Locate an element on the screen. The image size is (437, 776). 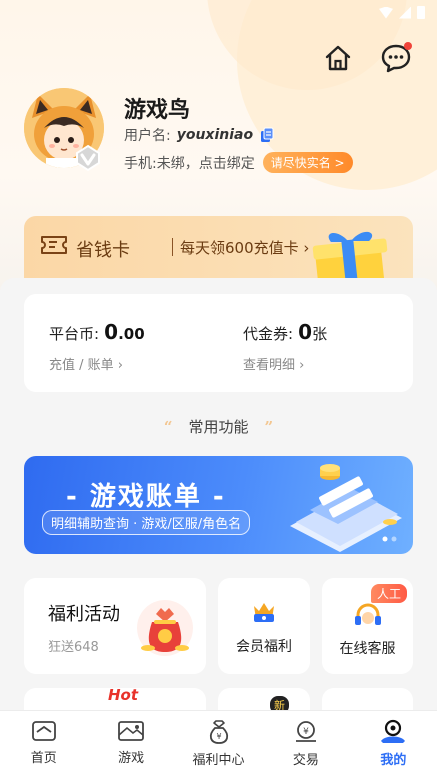
member-benefits-label: 会员福利 is located at coordinates (264, 647).